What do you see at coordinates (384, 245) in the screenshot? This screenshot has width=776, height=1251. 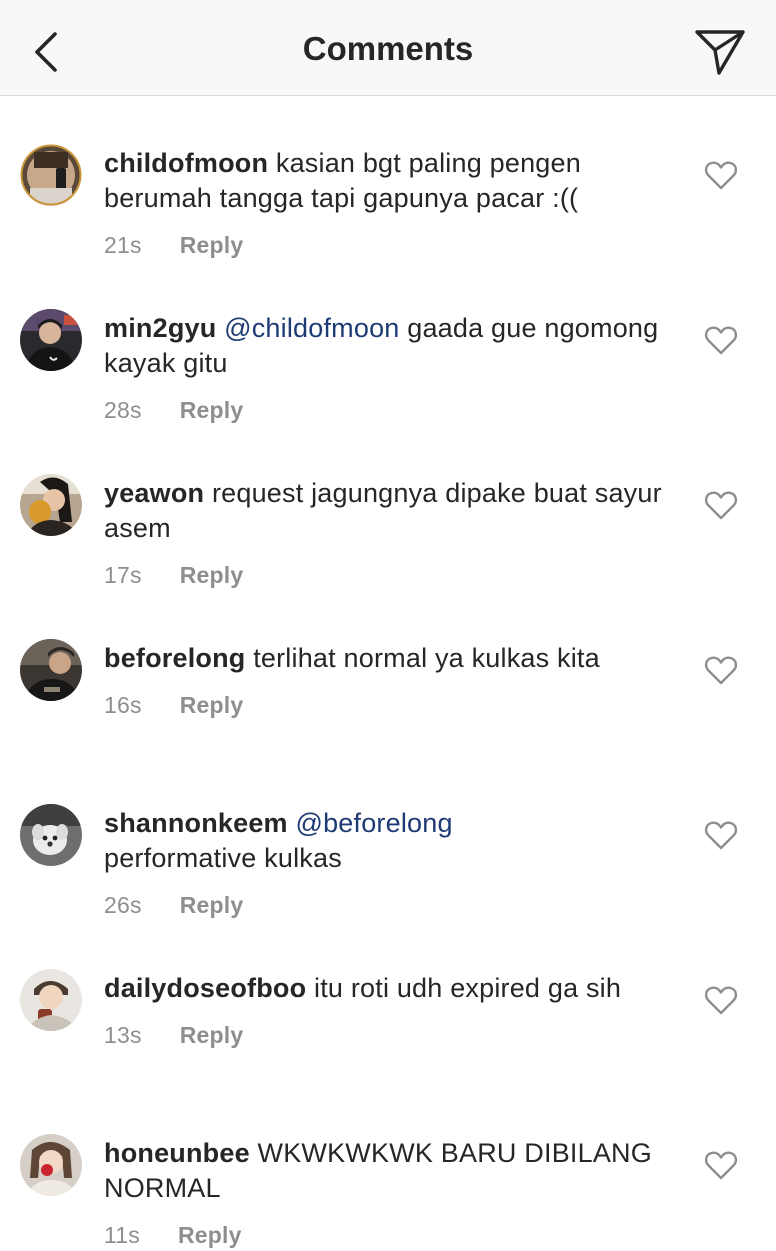 I see `comment-meta: 21s Reply` at bounding box center [384, 245].